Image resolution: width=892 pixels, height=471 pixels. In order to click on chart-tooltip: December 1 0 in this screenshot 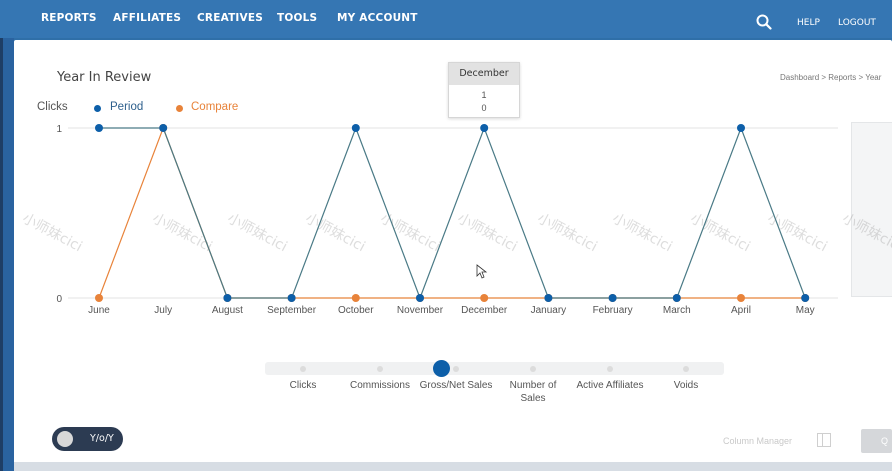, I will do `click(484, 90)`.